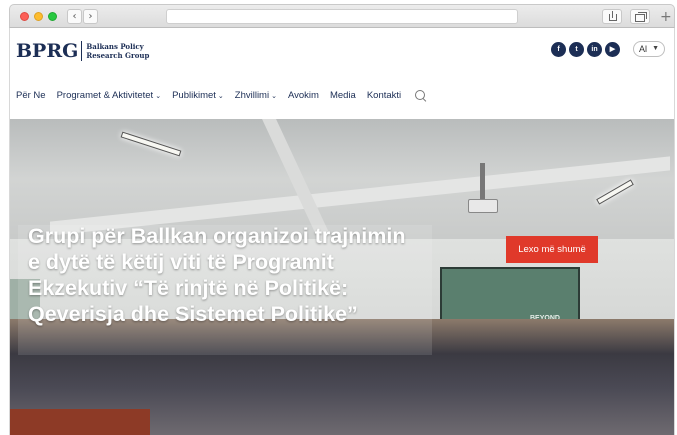 The image size is (677, 435). I want to click on hero-photo-projector, so click(483, 206).